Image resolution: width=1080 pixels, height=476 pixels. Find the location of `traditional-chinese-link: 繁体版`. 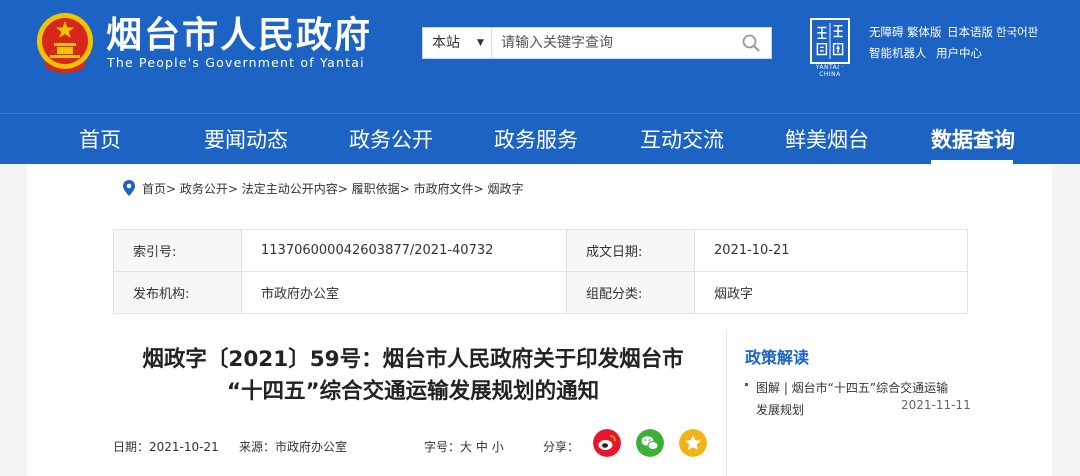

traditional-chinese-link: 繁体版 is located at coordinates (924, 32).